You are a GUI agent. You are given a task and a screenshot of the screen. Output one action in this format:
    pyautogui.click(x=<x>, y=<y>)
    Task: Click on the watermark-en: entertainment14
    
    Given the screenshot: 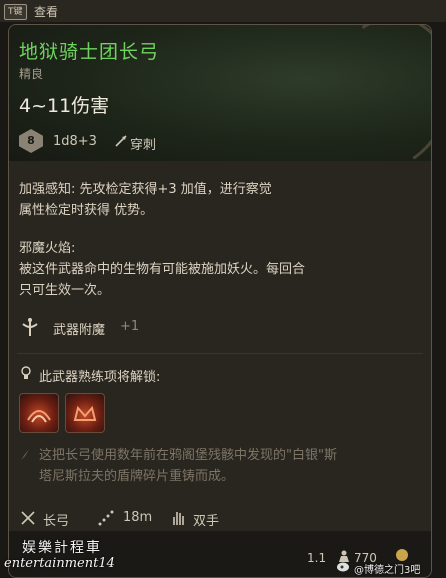 What is the action you would take?
    pyautogui.click(x=59, y=563)
    